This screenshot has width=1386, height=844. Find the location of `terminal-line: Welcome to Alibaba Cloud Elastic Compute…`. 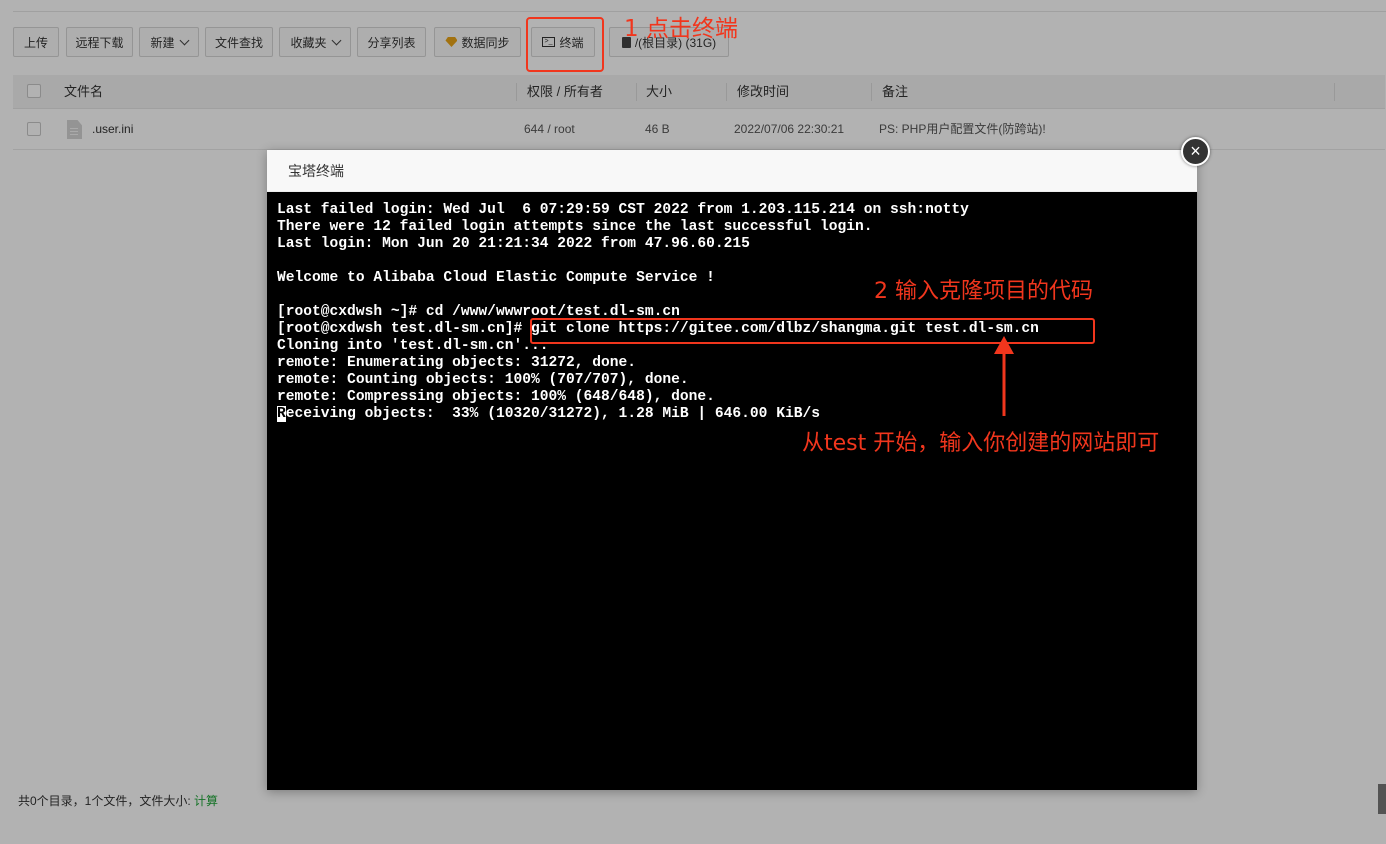

terminal-line: Welcome to Alibaba Cloud Elastic Compute… is located at coordinates (496, 278).